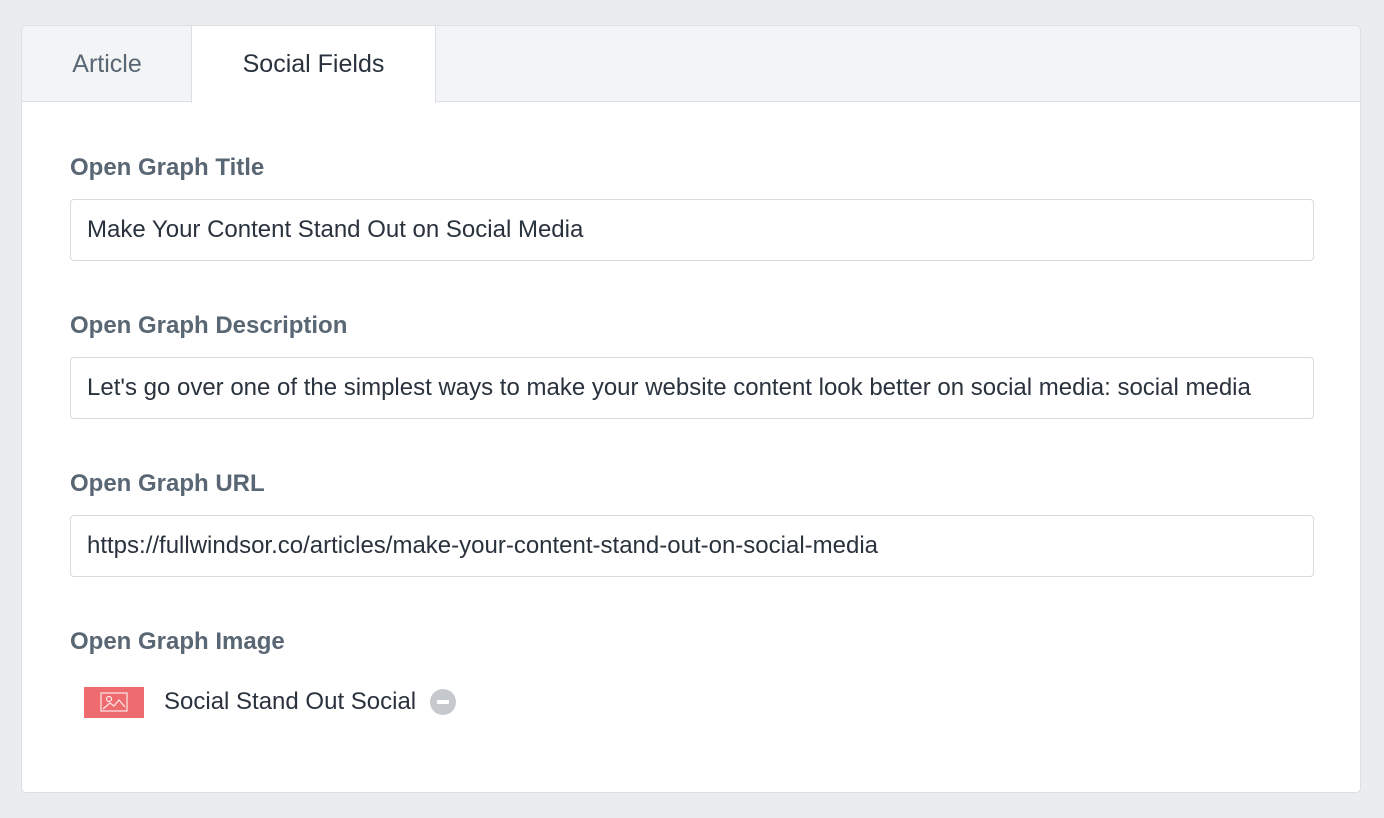  What do you see at coordinates (167, 167) in the screenshot?
I see `og-title-label: Open Graph Title` at bounding box center [167, 167].